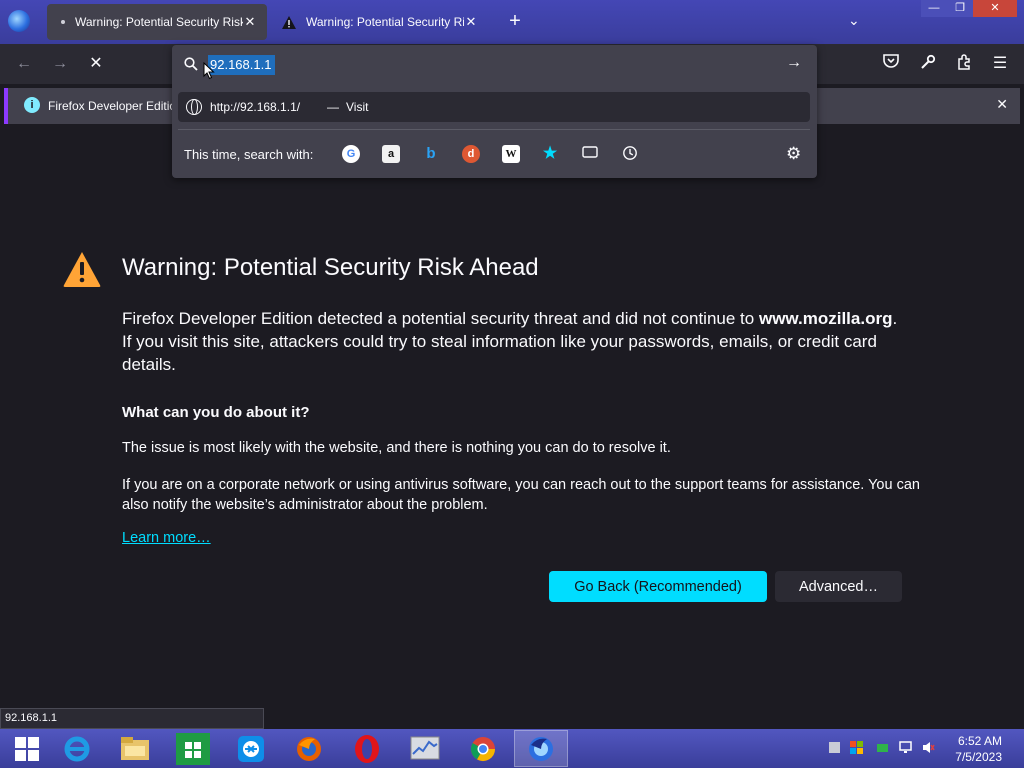  Describe the element at coordinates (934, 8) in the screenshot. I see `minimize-button: —` at that location.